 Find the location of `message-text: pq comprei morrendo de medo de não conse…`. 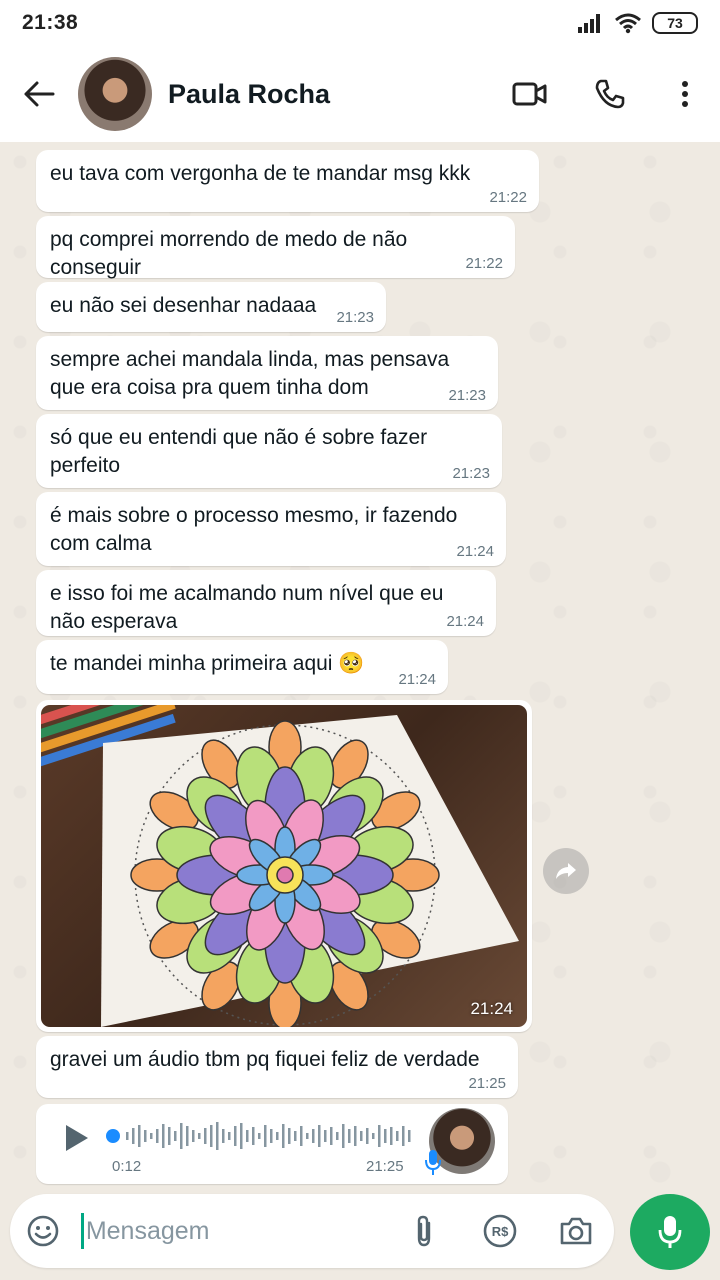

message-text: pq comprei morrendo de medo de não conse… is located at coordinates (232, 253).